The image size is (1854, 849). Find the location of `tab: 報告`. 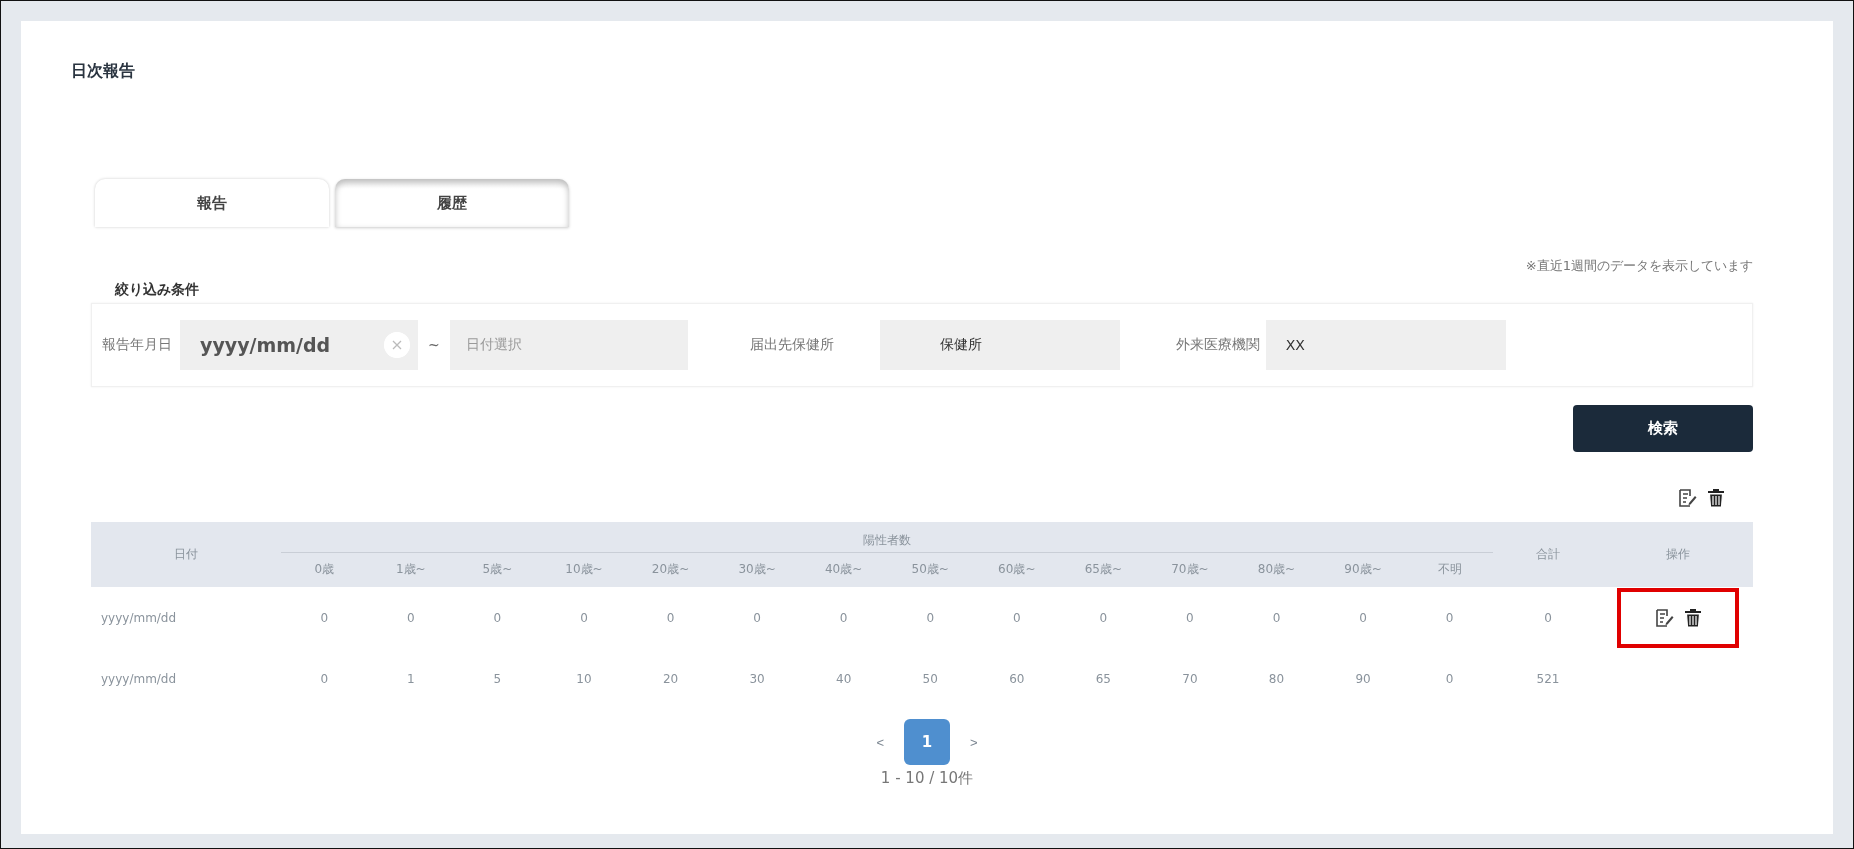

tab: 報告 is located at coordinates (212, 203).